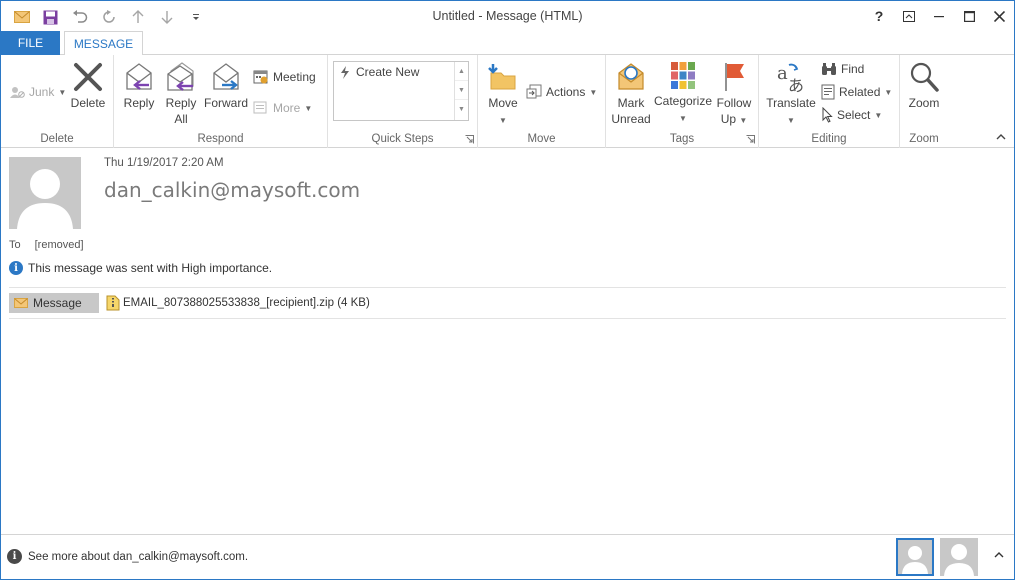 The image size is (1015, 580). What do you see at coordinates (88, 86) in the screenshot?
I see `delete-button: Delete` at bounding box center [88, 86].